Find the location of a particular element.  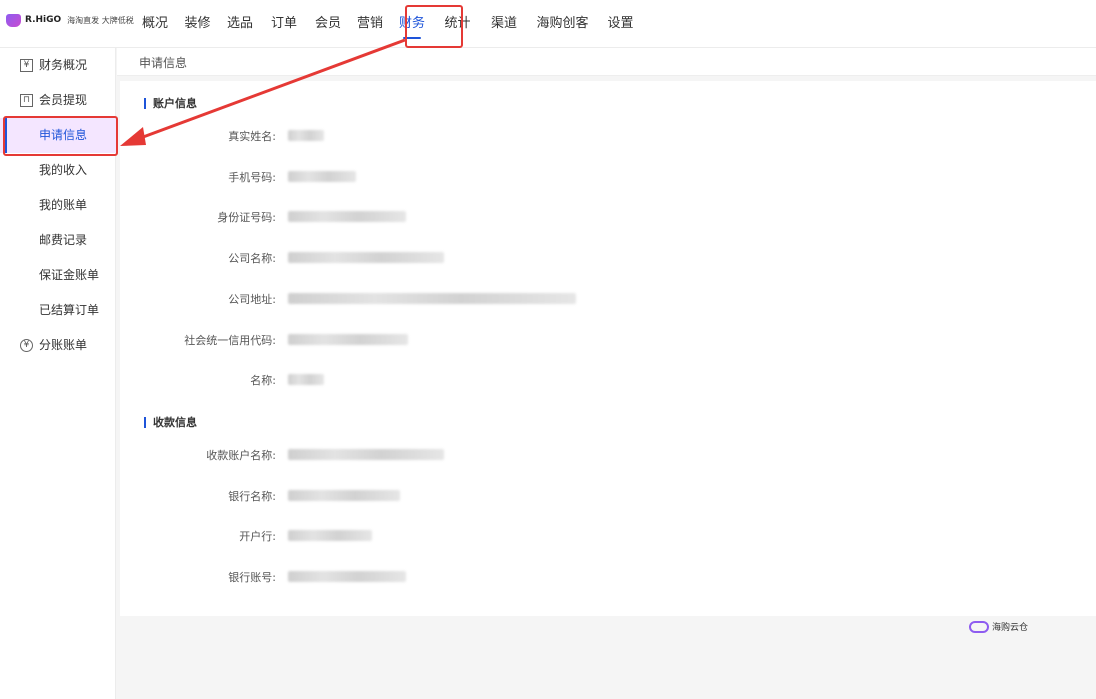

nav-item: 会员 is located at coordinates (328, 24).